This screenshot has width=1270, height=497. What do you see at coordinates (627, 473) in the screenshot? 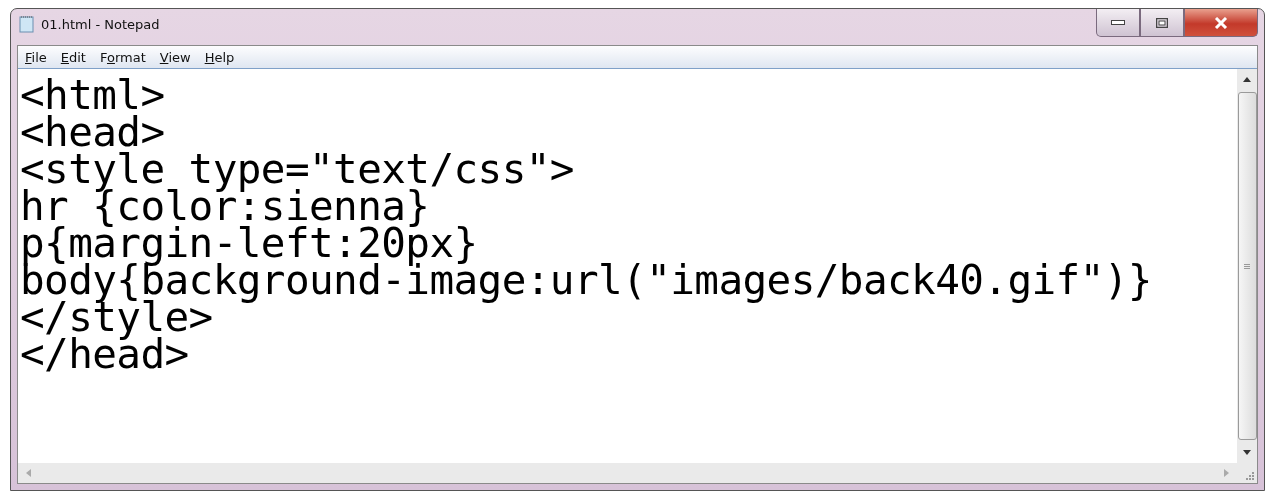
I see `horizontal-scrollbar` at bounding box center [627, 473].